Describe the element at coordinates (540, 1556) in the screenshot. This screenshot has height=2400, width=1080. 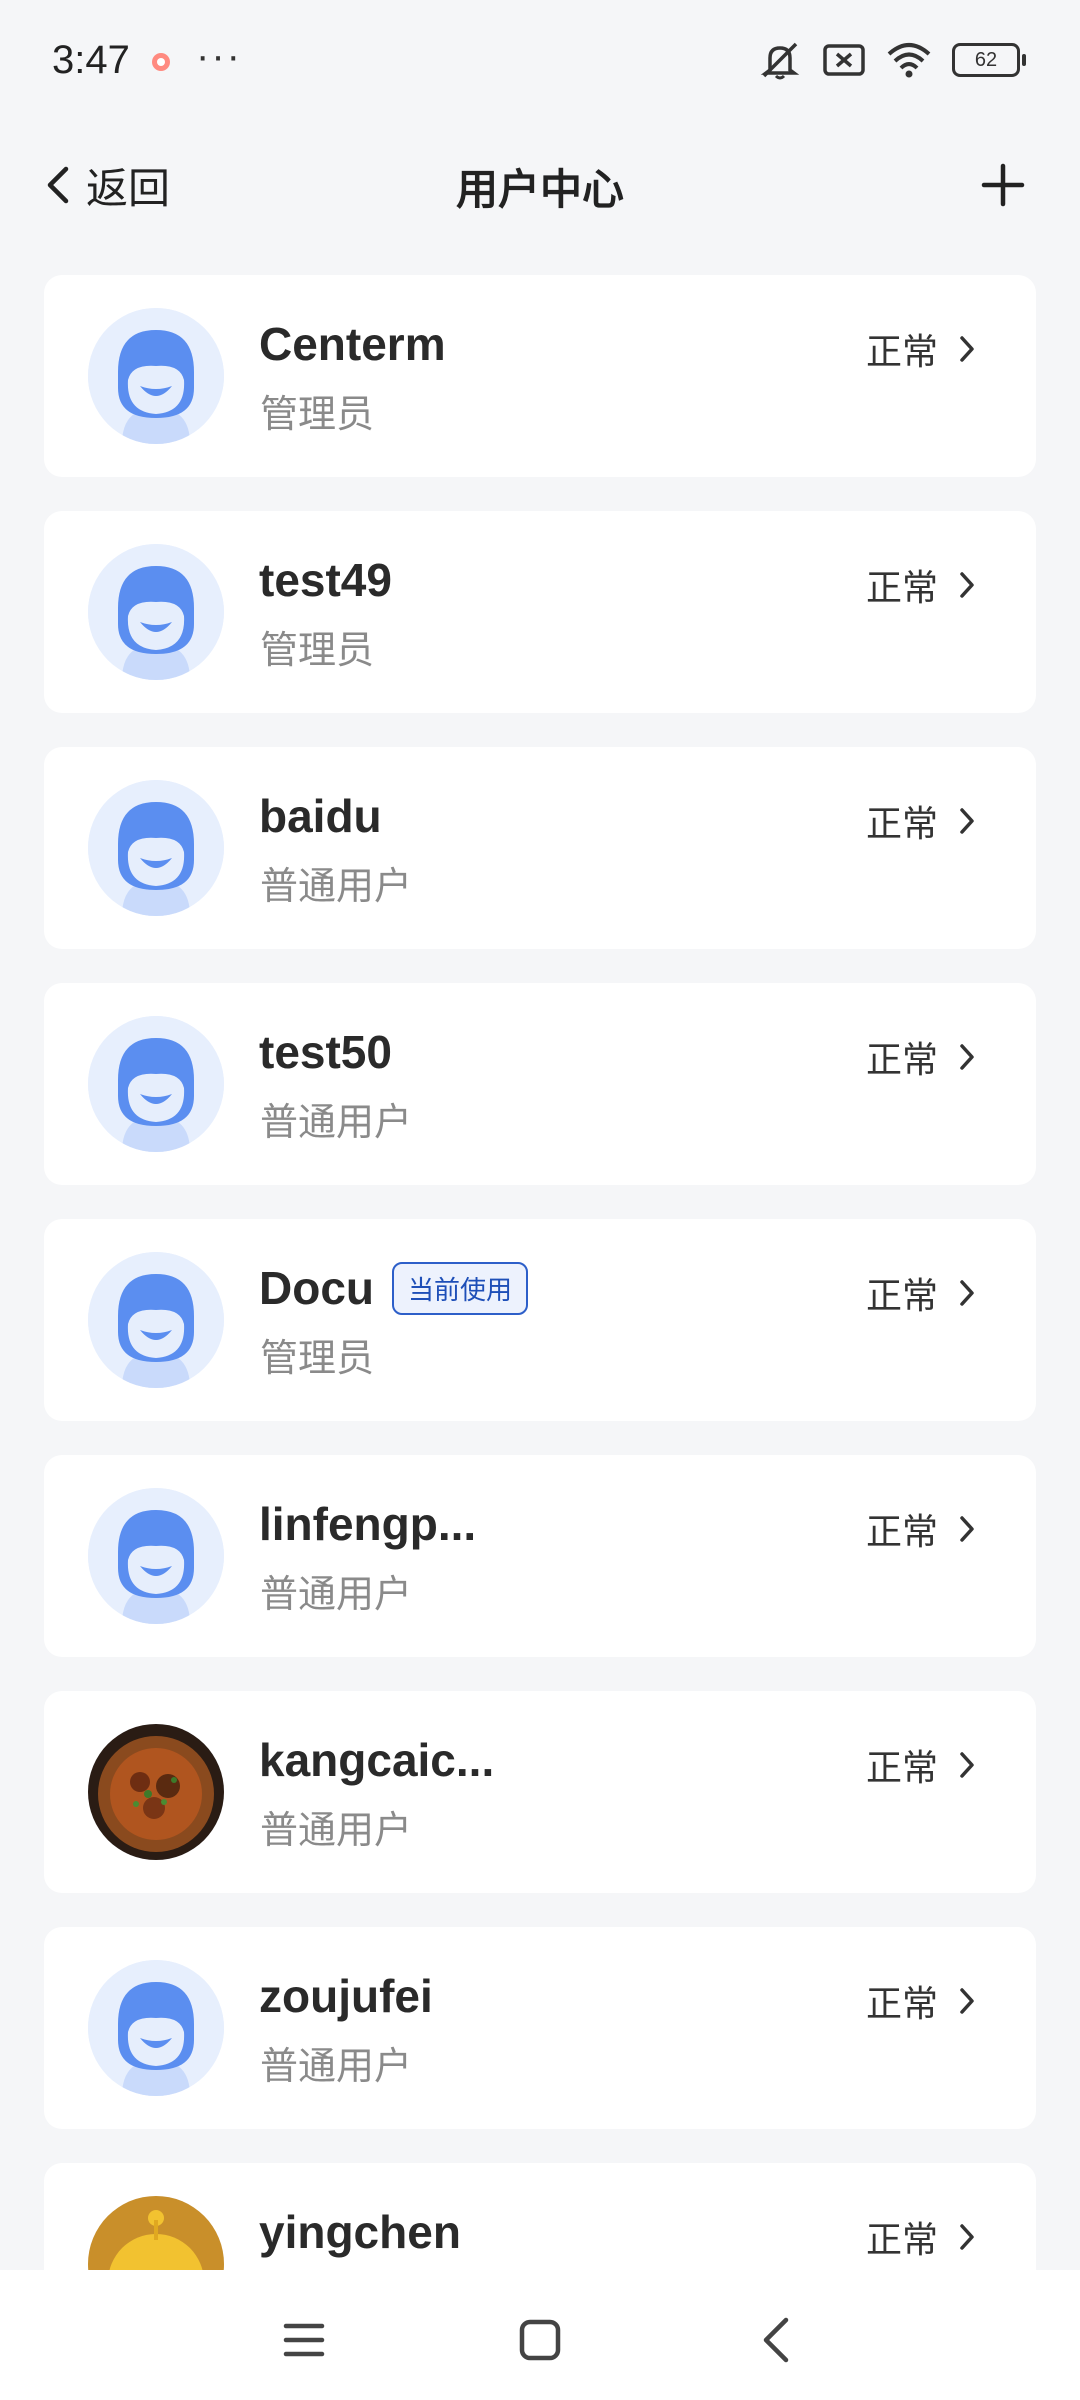
I see `user-card: linfengp... 普通用户 正常` at that location.